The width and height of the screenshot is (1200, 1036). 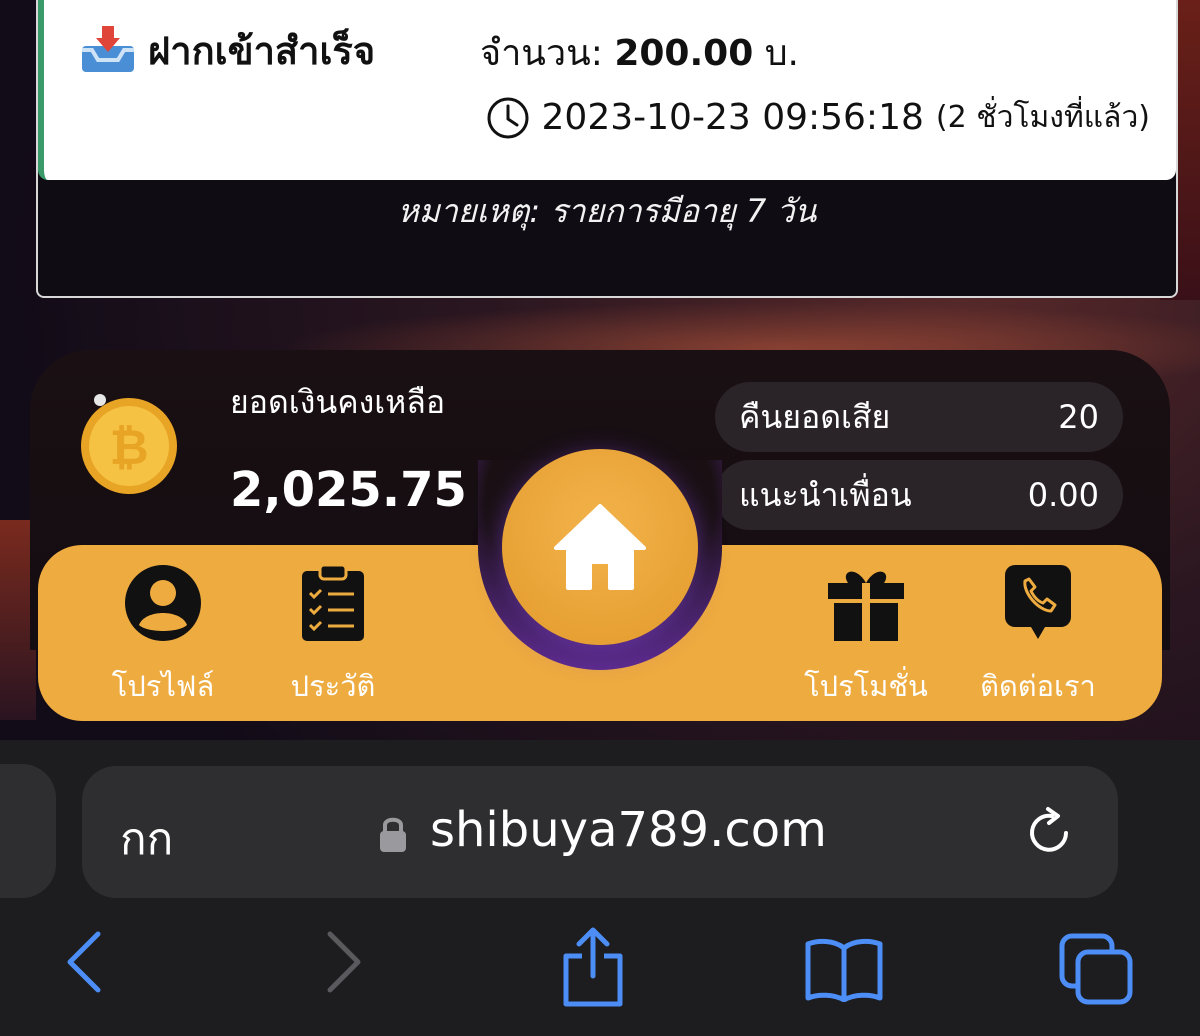 I want to click on referral-value: 0.00, so click(x=1063, y=495).